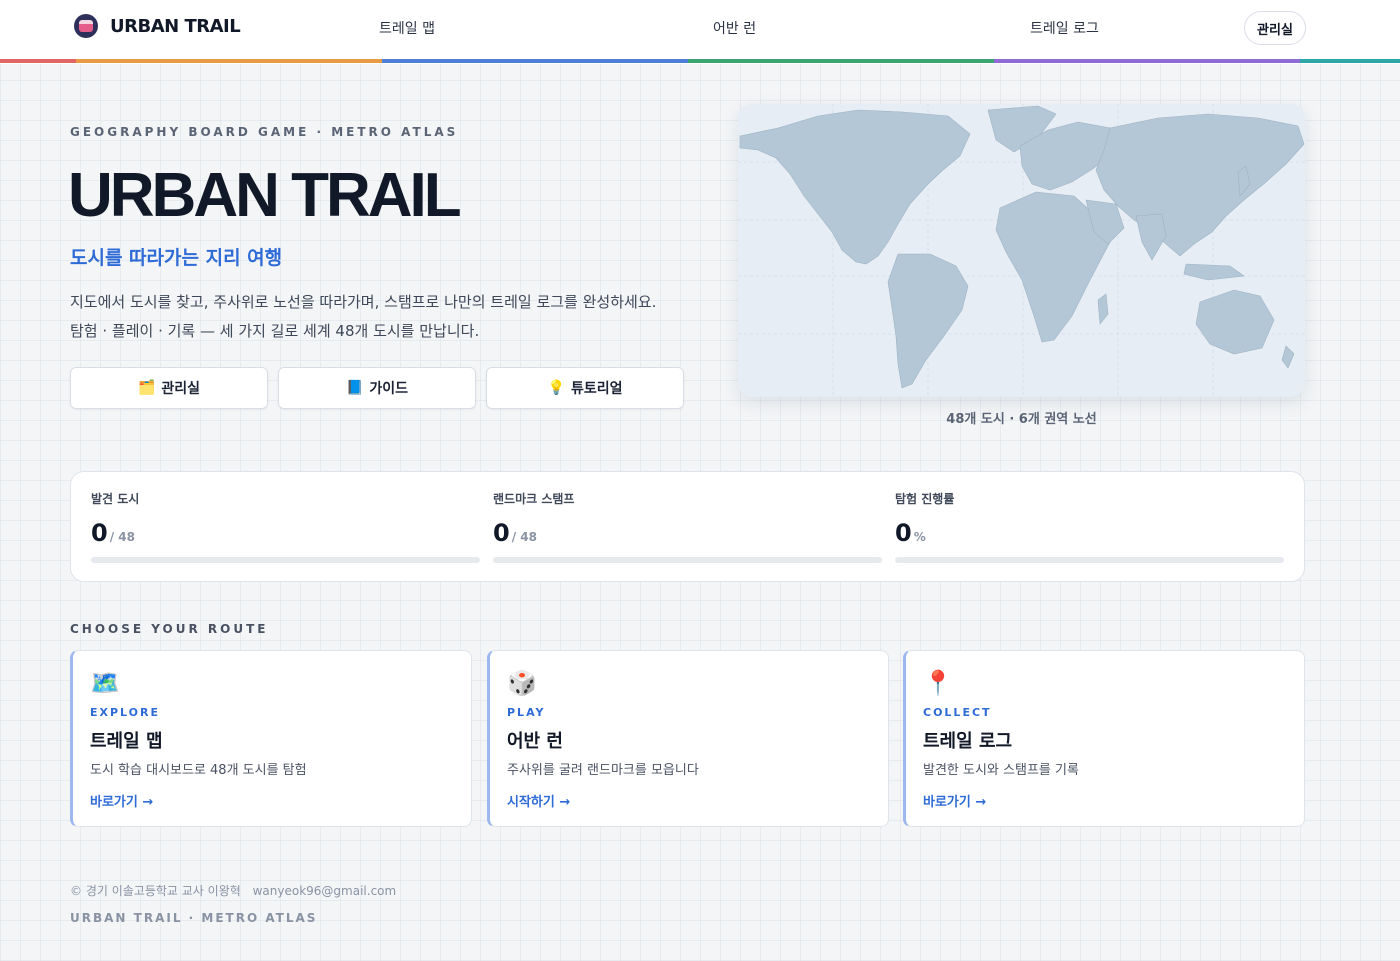 The width and height of the screenshot is (1400, 961). What do you see at coordinates (265, 195) in the screenshot?
I see `hero-title: URBAN TRAIL` at bounding box center [265, 195].